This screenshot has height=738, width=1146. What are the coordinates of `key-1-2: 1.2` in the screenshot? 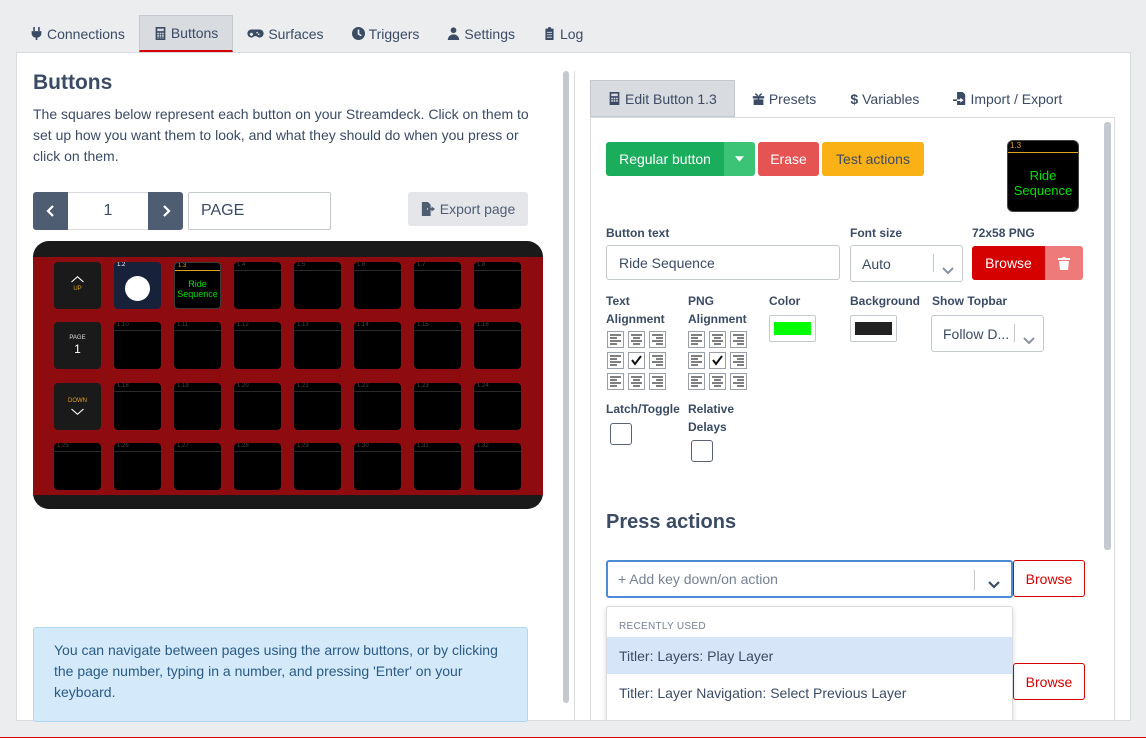 It's located at (137, 285).